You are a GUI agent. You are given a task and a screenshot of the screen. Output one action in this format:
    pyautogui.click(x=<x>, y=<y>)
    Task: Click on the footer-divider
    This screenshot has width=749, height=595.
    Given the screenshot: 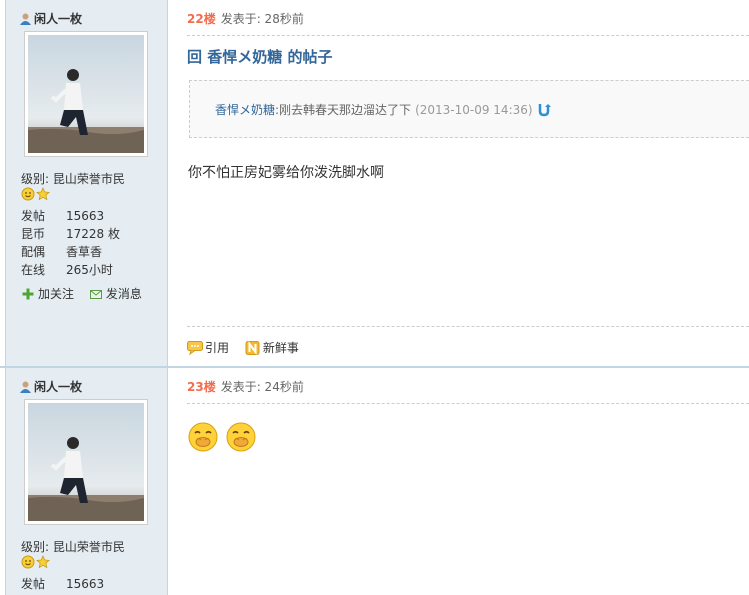 What is the action you would take?
    pyautogui.click(x=468, y=326)
    